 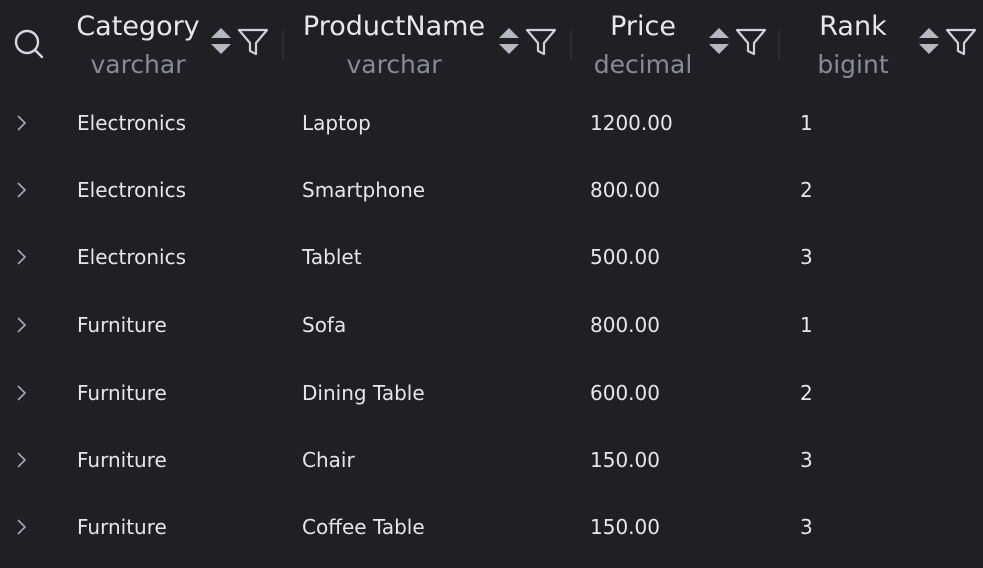 What do you see at coordinates (625, 393) in the screenshot?
I see `cell-price: 600.00` at bounding box center [625, 393].